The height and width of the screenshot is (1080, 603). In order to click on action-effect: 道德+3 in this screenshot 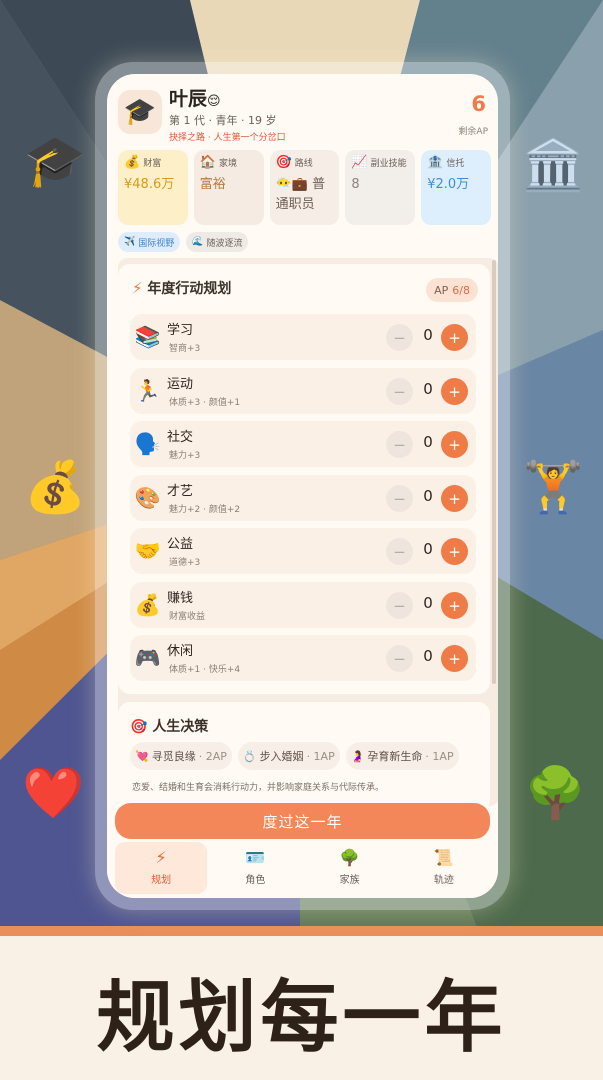, I will do `click(185, 563)`.